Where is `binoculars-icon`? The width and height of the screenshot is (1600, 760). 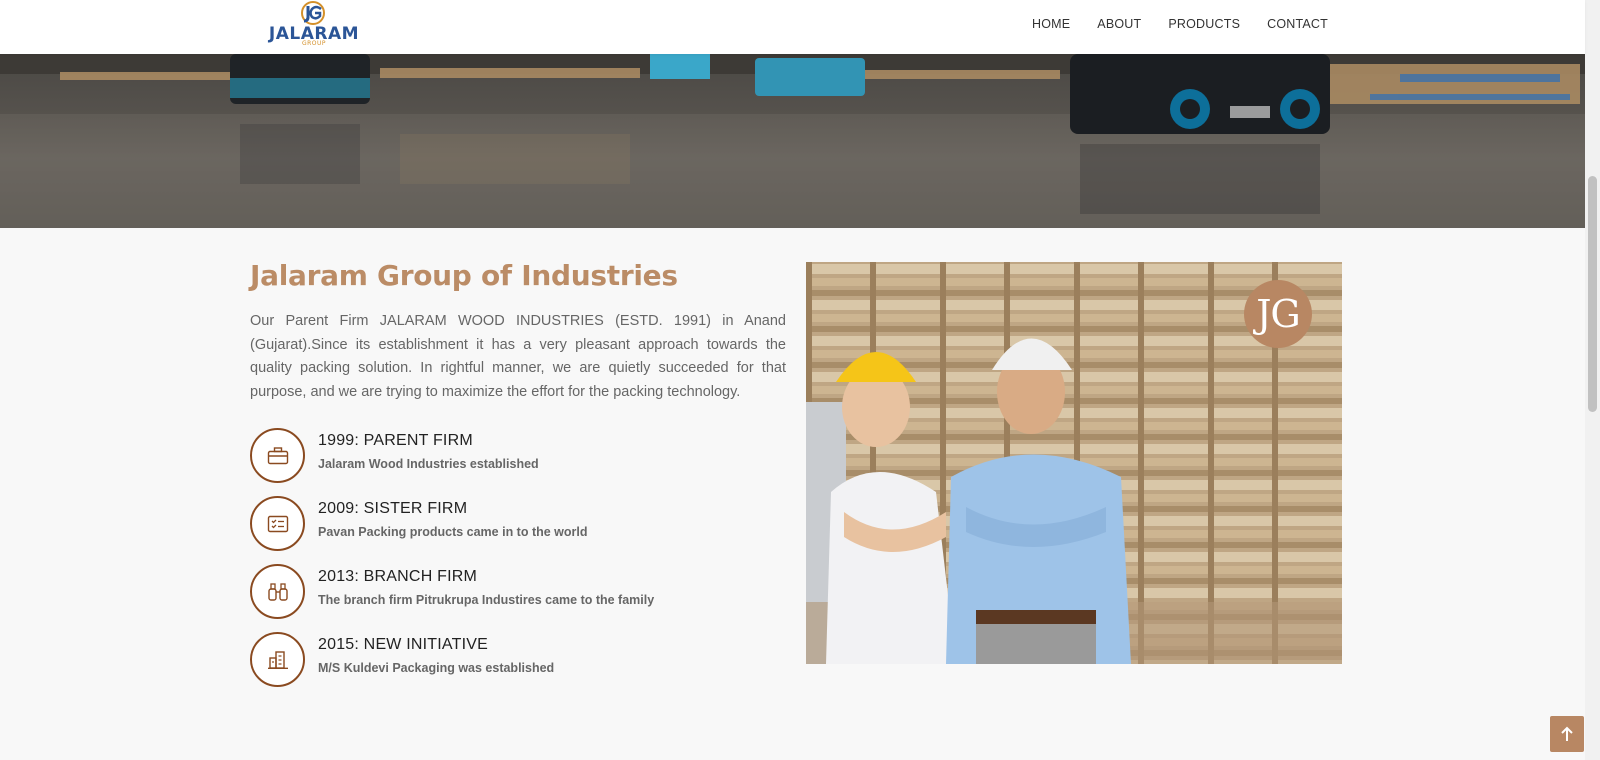 binoculars-icon is located at coordinates (277, 591).